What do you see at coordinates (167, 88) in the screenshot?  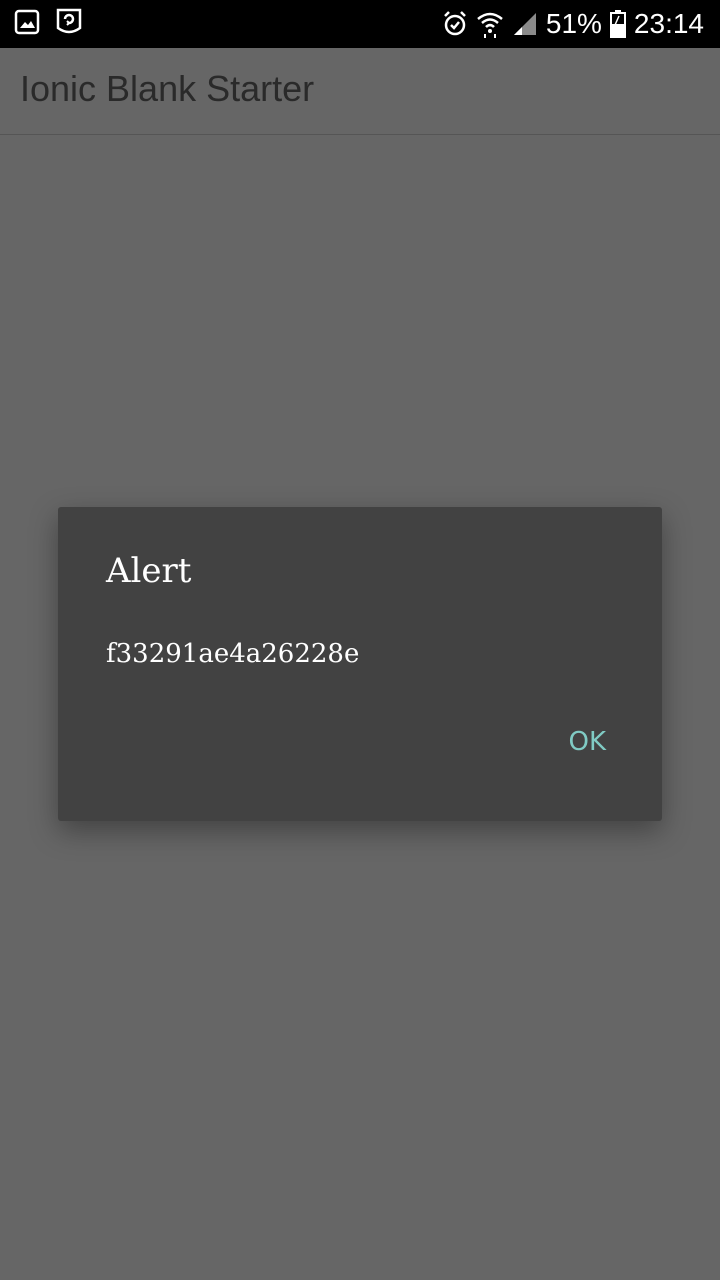 I see `page-title: Ionic Blank Starter` at bounding box center [167, 88].